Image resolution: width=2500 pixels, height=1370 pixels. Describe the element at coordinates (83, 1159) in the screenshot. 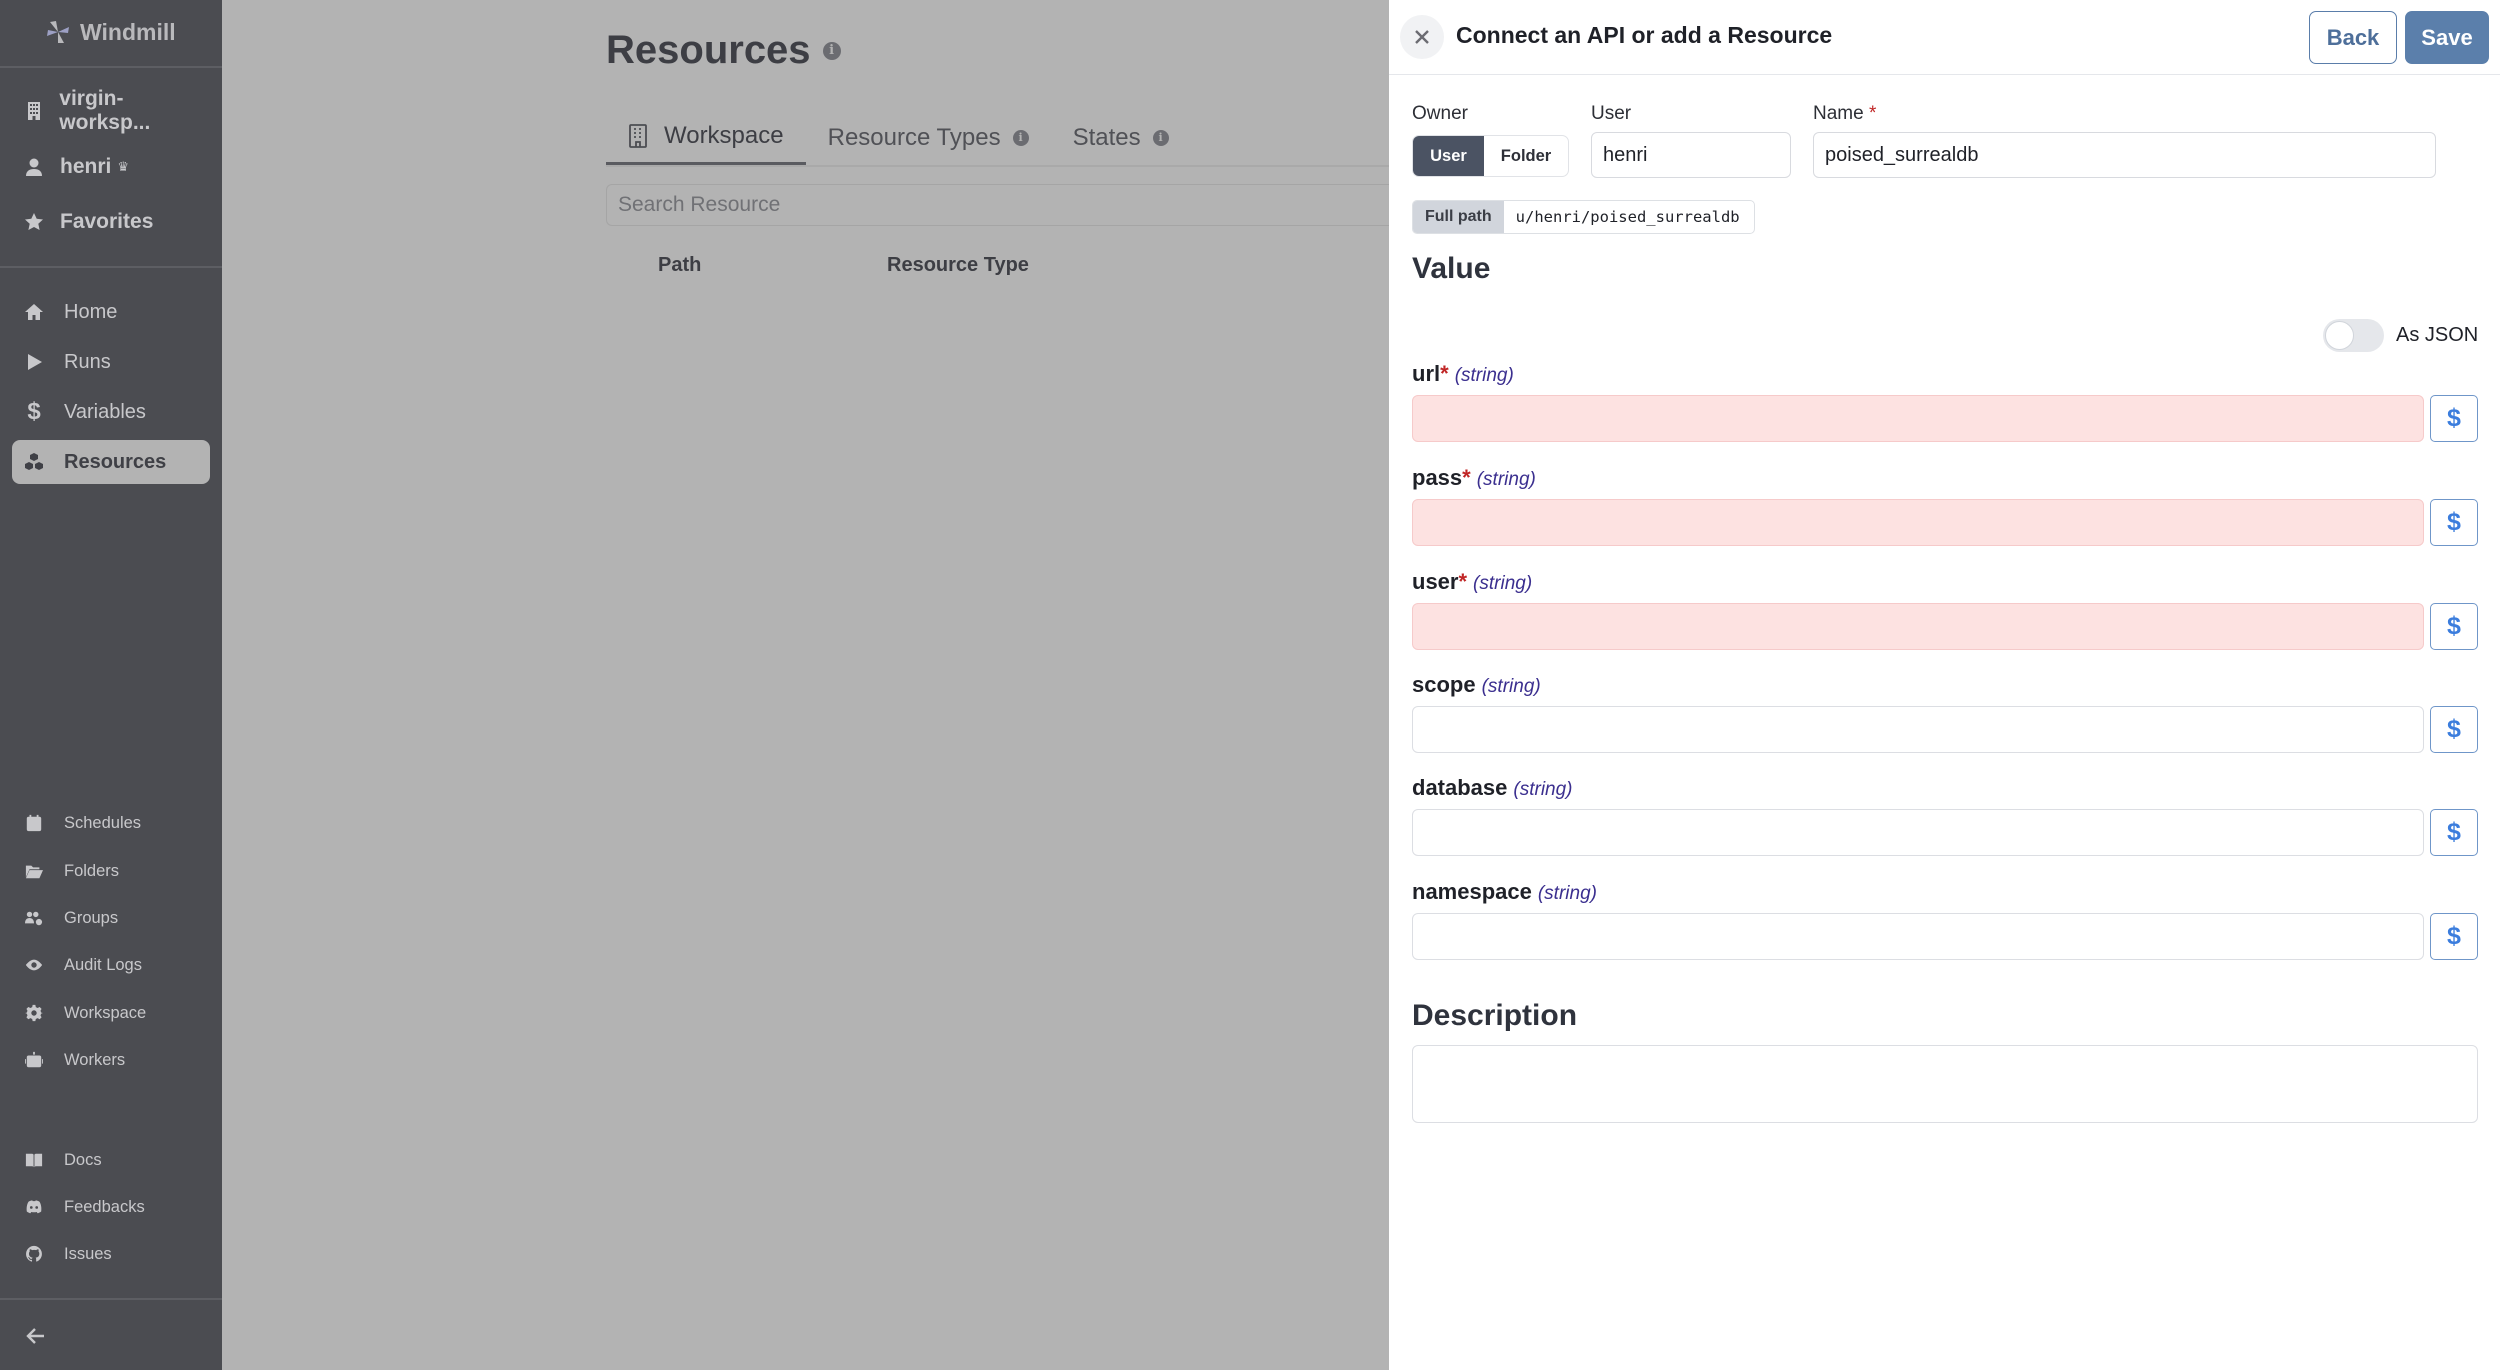

I see `sidebar-item-label: Docs` at that location.